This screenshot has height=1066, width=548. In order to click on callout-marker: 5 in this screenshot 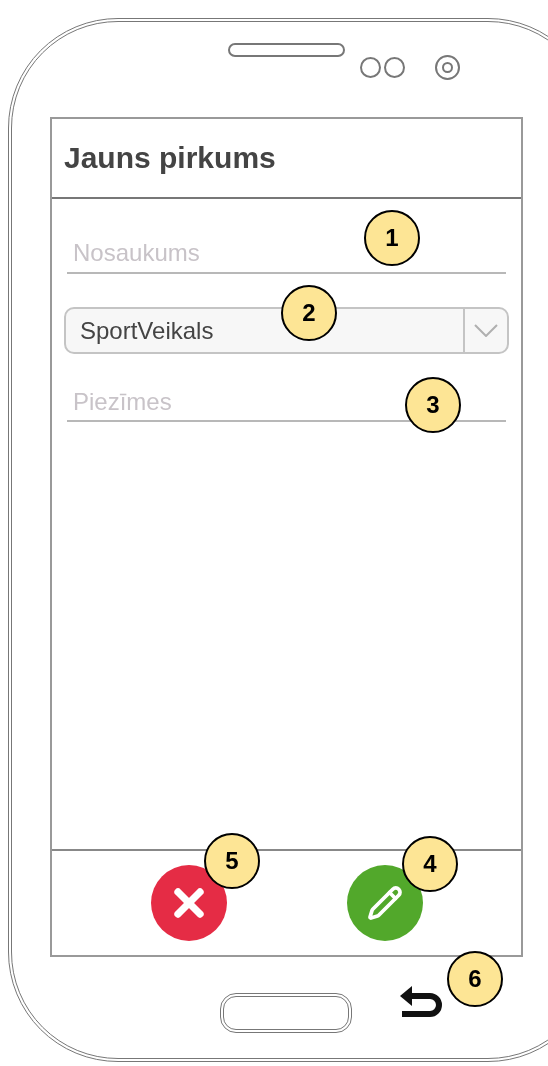, I will do `click(232, 861)`.